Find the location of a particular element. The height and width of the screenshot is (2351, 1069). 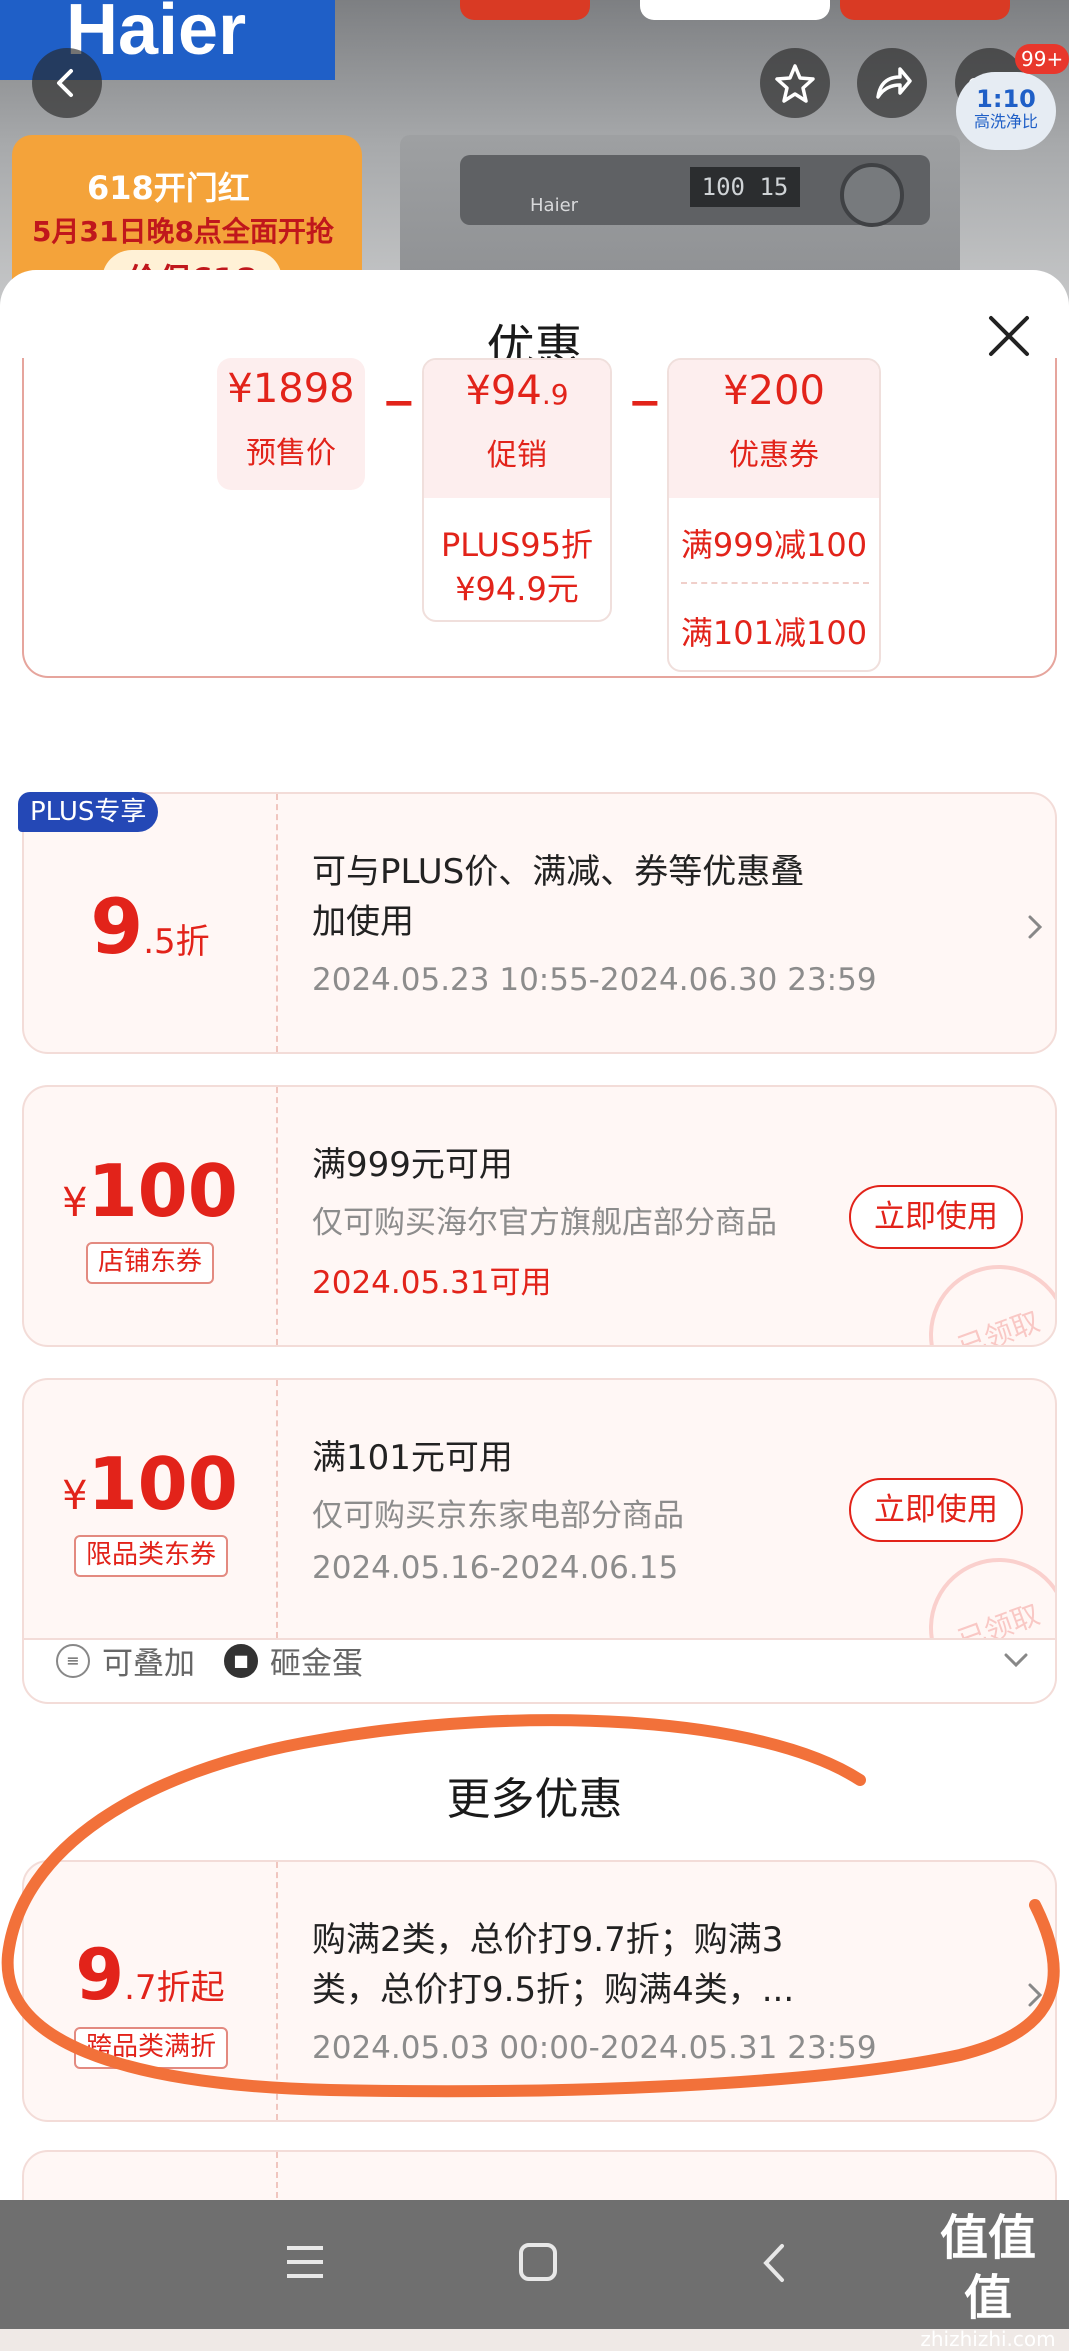

wash-ratio-value: 1:10 is located at coordinates (1006, 99).